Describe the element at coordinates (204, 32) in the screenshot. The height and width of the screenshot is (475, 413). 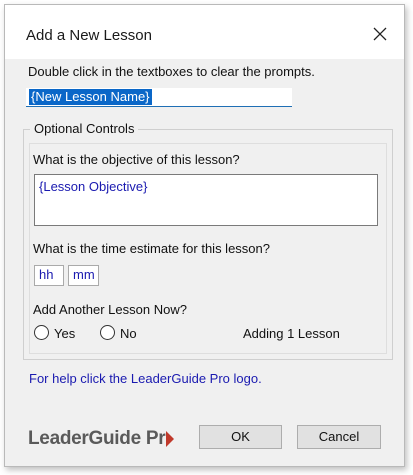
I see `title-bar: Add a New Lesson` at that location.